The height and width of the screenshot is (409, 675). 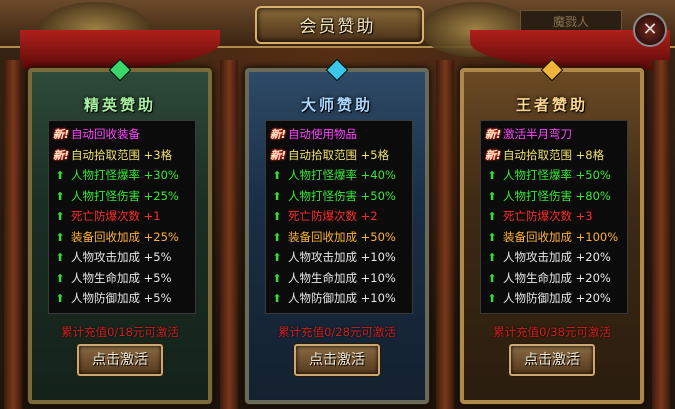 I want to click on benefit-text: 人物防御加成 +10%, so click(x=342, y=298).